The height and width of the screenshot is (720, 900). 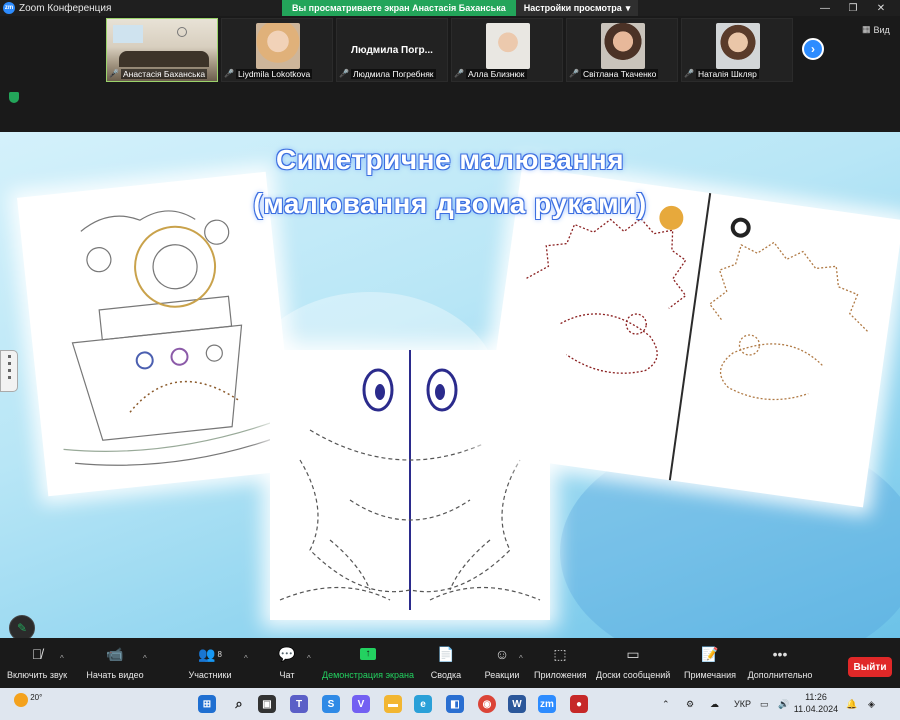 What do you see at coordinates (239, 704) in the screenshot?
I see `search-icon: ⌕` at bounding box center [239, 704].